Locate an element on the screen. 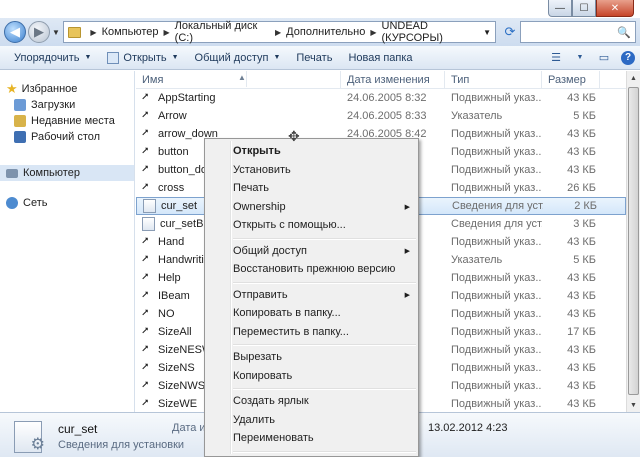 This screenshot has height=457, width=640. breadcrumb-local-disk: Локальный диск (C:) is located at coordinates (222, 32).